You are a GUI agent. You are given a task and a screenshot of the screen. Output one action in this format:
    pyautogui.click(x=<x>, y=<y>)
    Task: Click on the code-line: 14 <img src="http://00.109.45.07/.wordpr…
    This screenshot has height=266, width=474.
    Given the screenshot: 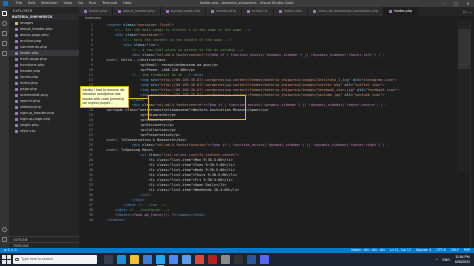 What is the action you would take?
    pyautogui.click(x=276, y=90)
    